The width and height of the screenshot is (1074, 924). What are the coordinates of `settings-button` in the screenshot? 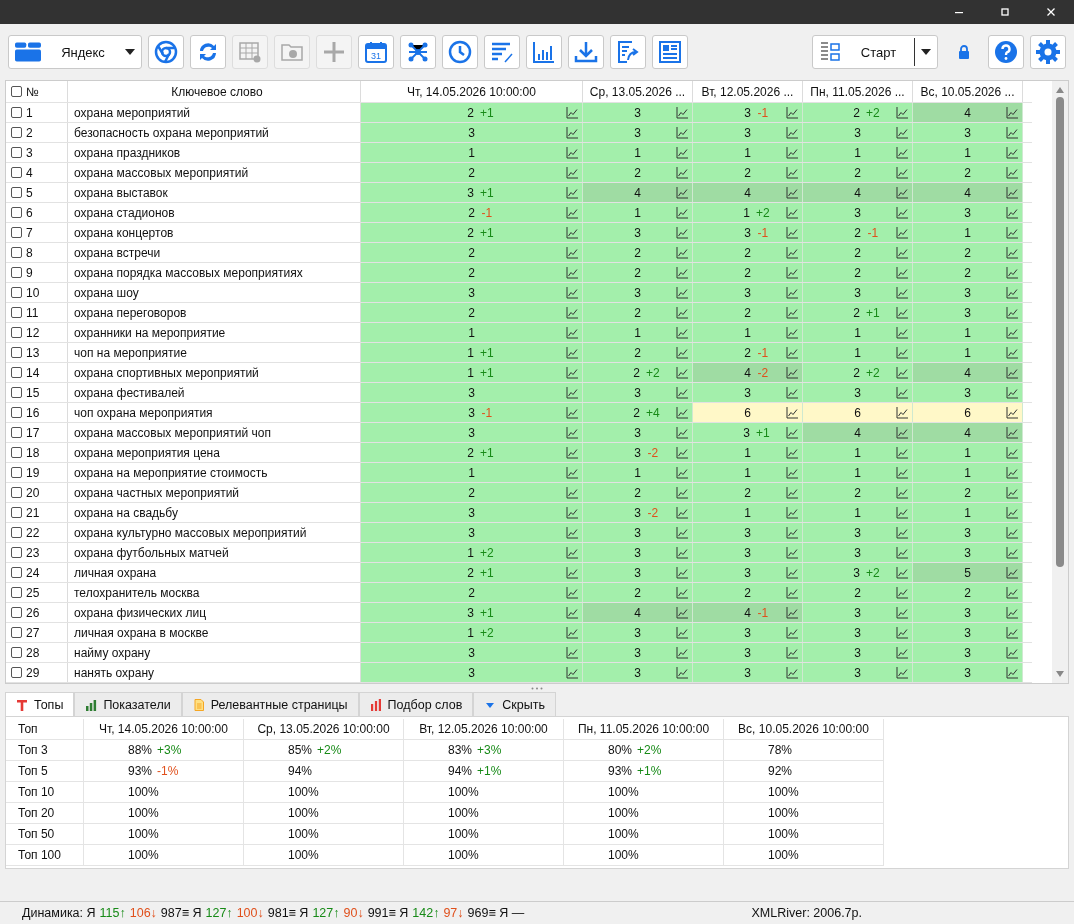 It's located at (1048, 52).